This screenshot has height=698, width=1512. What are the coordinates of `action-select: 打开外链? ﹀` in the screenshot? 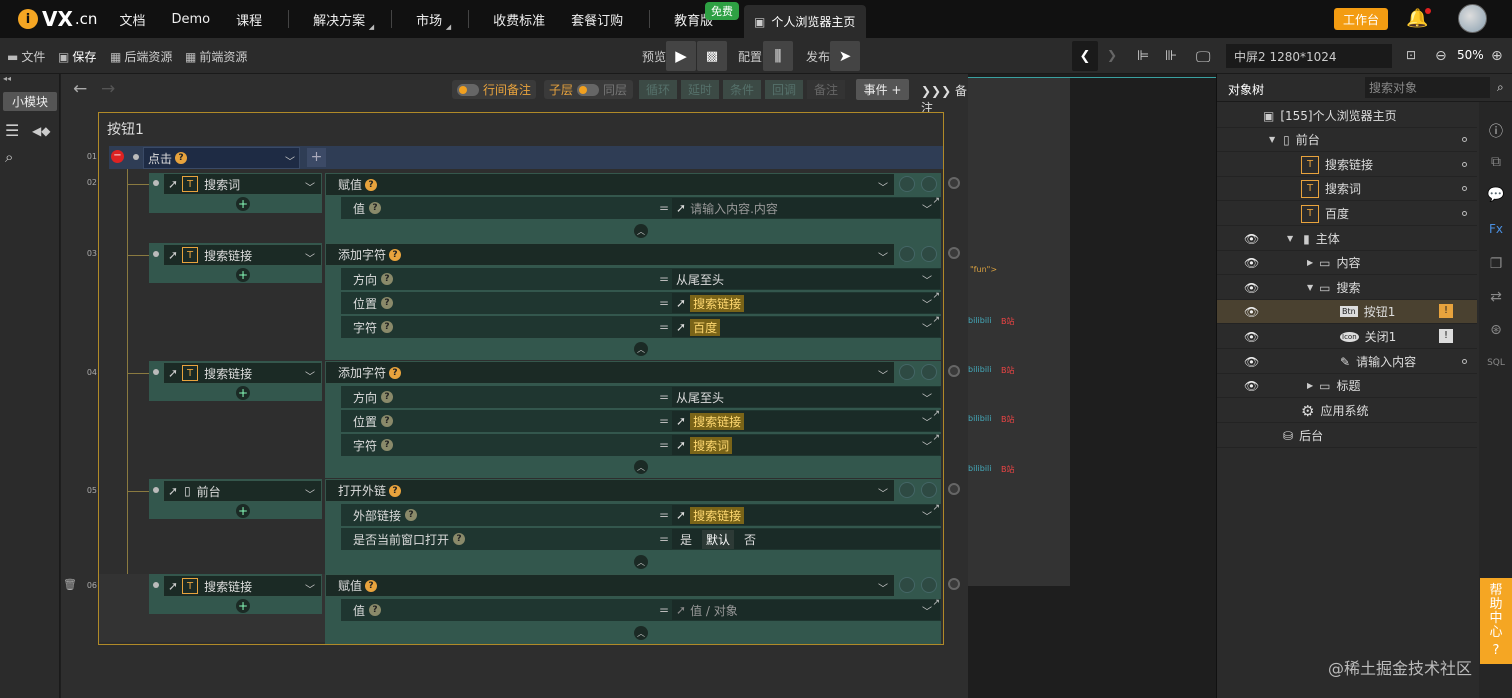 It's located at (610, 490).